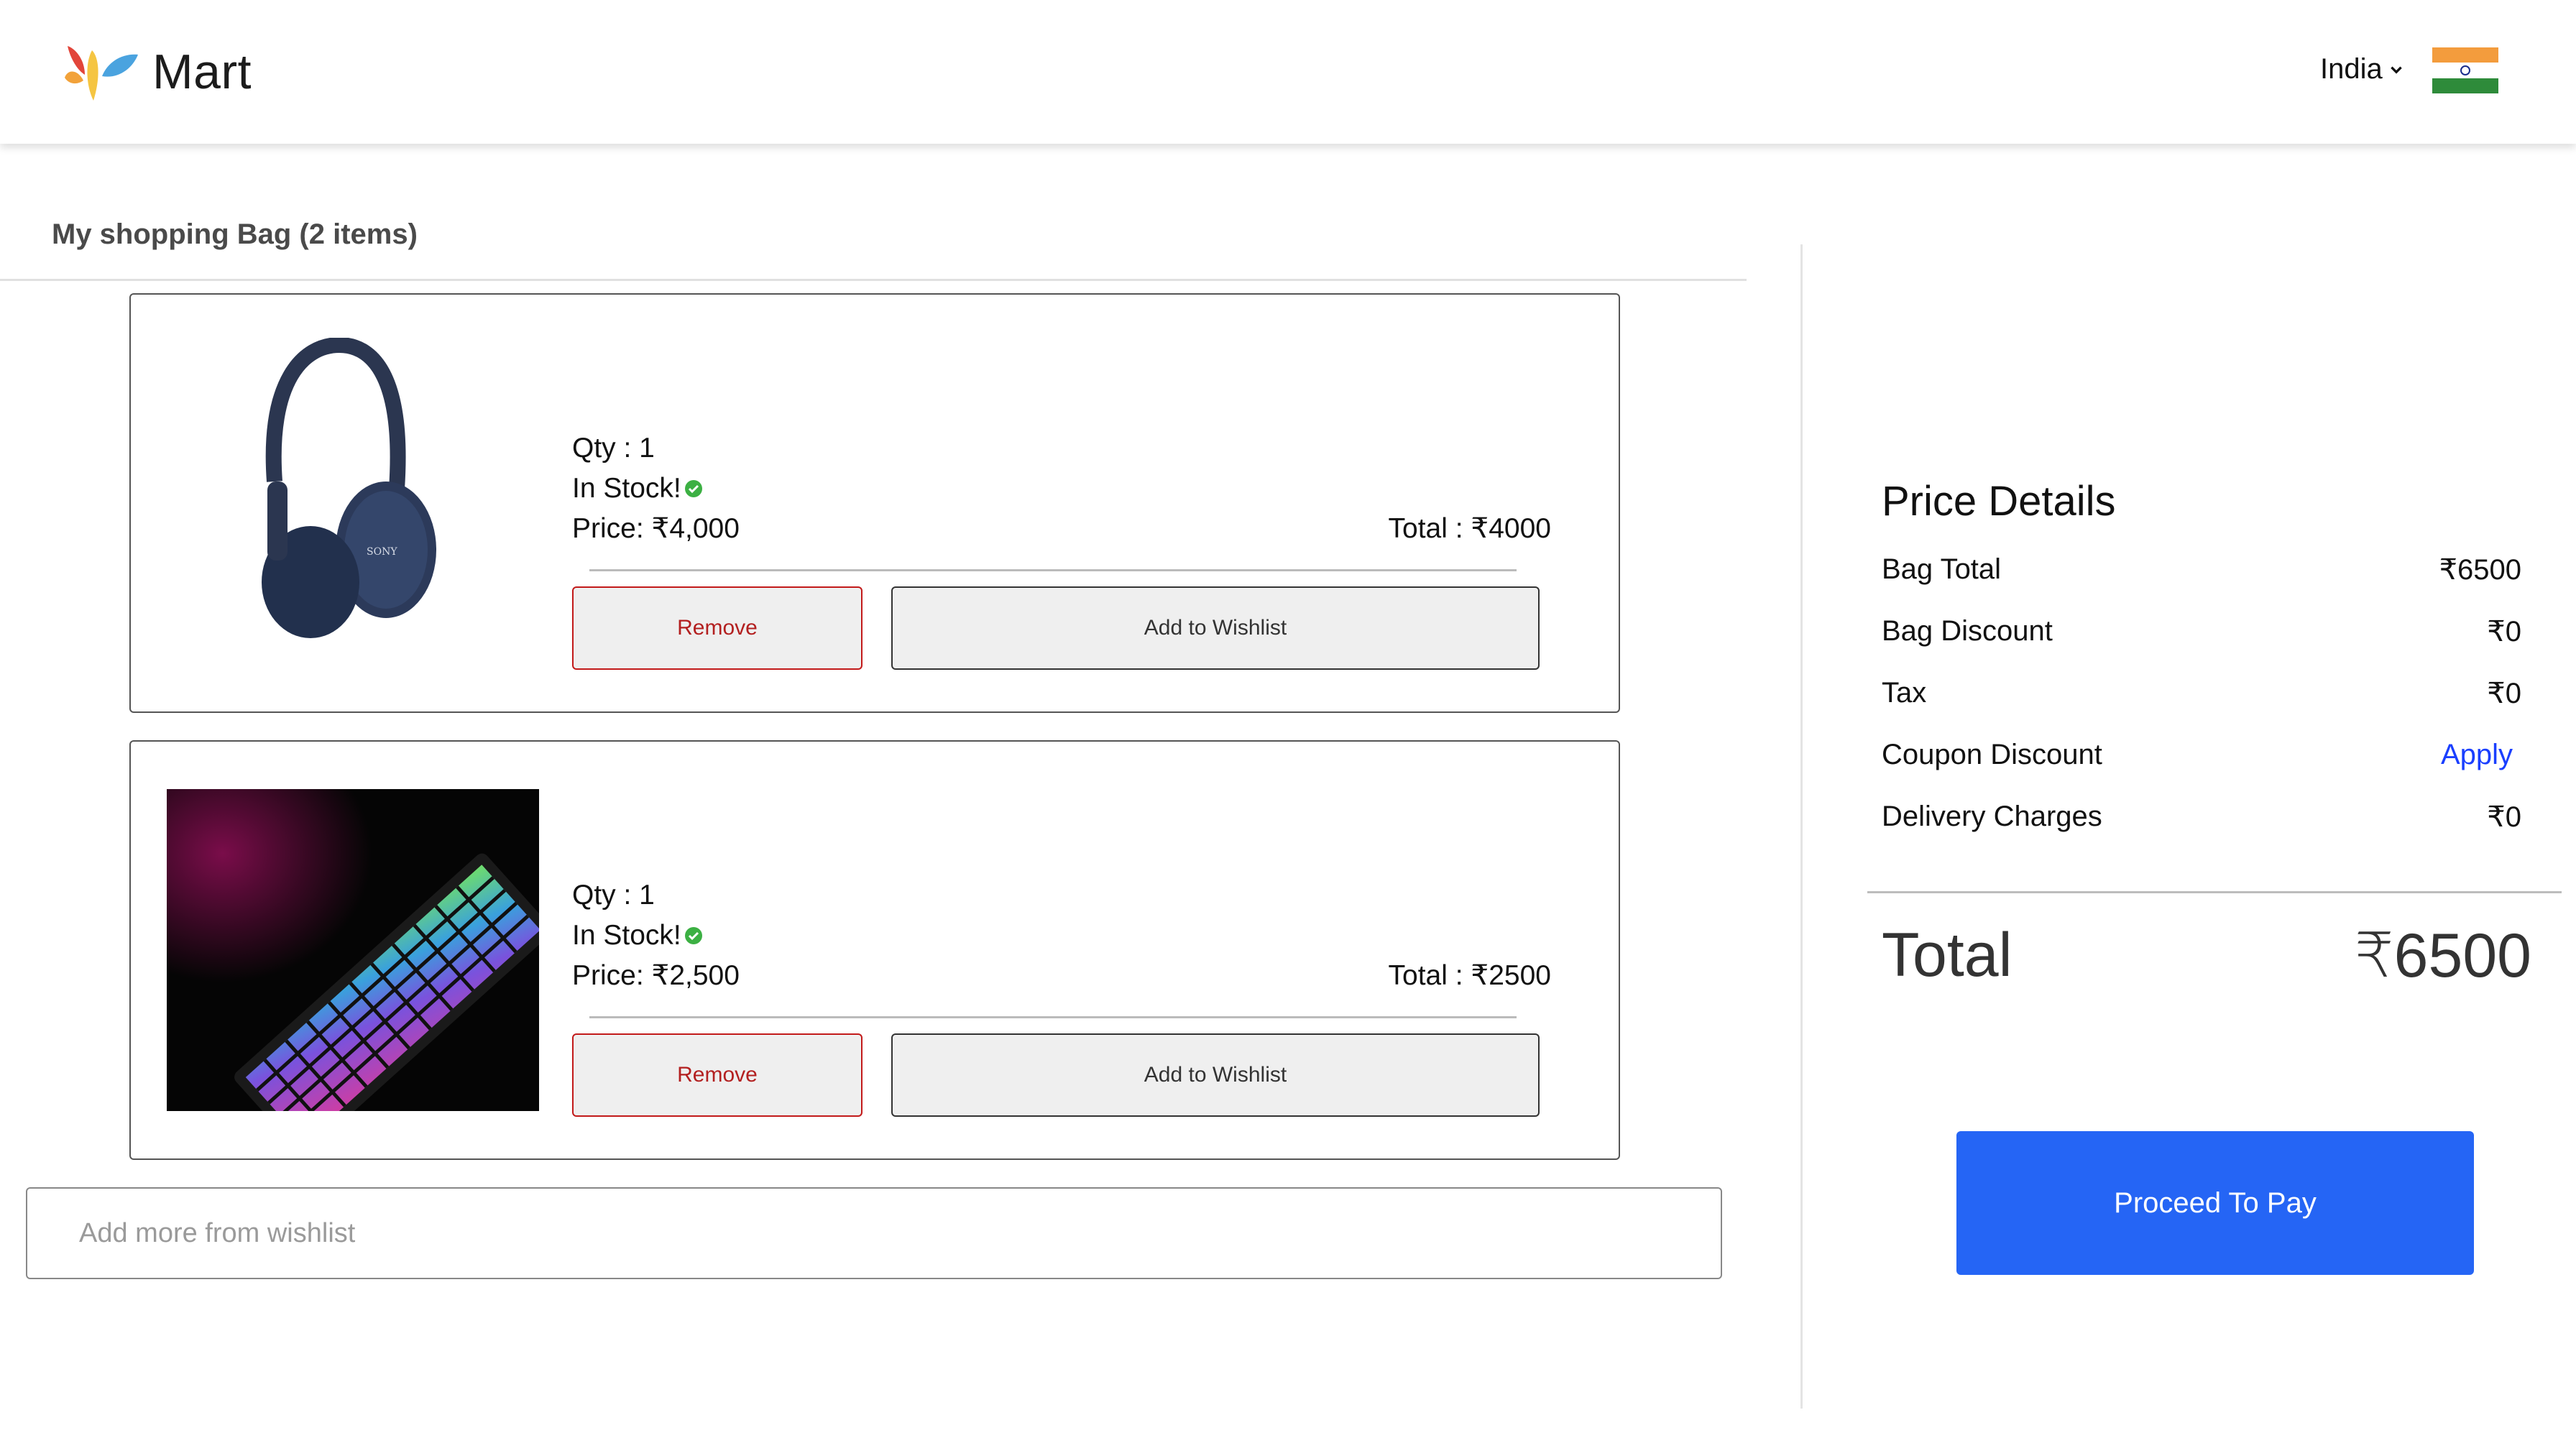 This screenshot has width=2576, height=1433. Describe the element at coordinates (1469, 528) in the screenshot. I see `item-total: Total : ₹4000` at that location.